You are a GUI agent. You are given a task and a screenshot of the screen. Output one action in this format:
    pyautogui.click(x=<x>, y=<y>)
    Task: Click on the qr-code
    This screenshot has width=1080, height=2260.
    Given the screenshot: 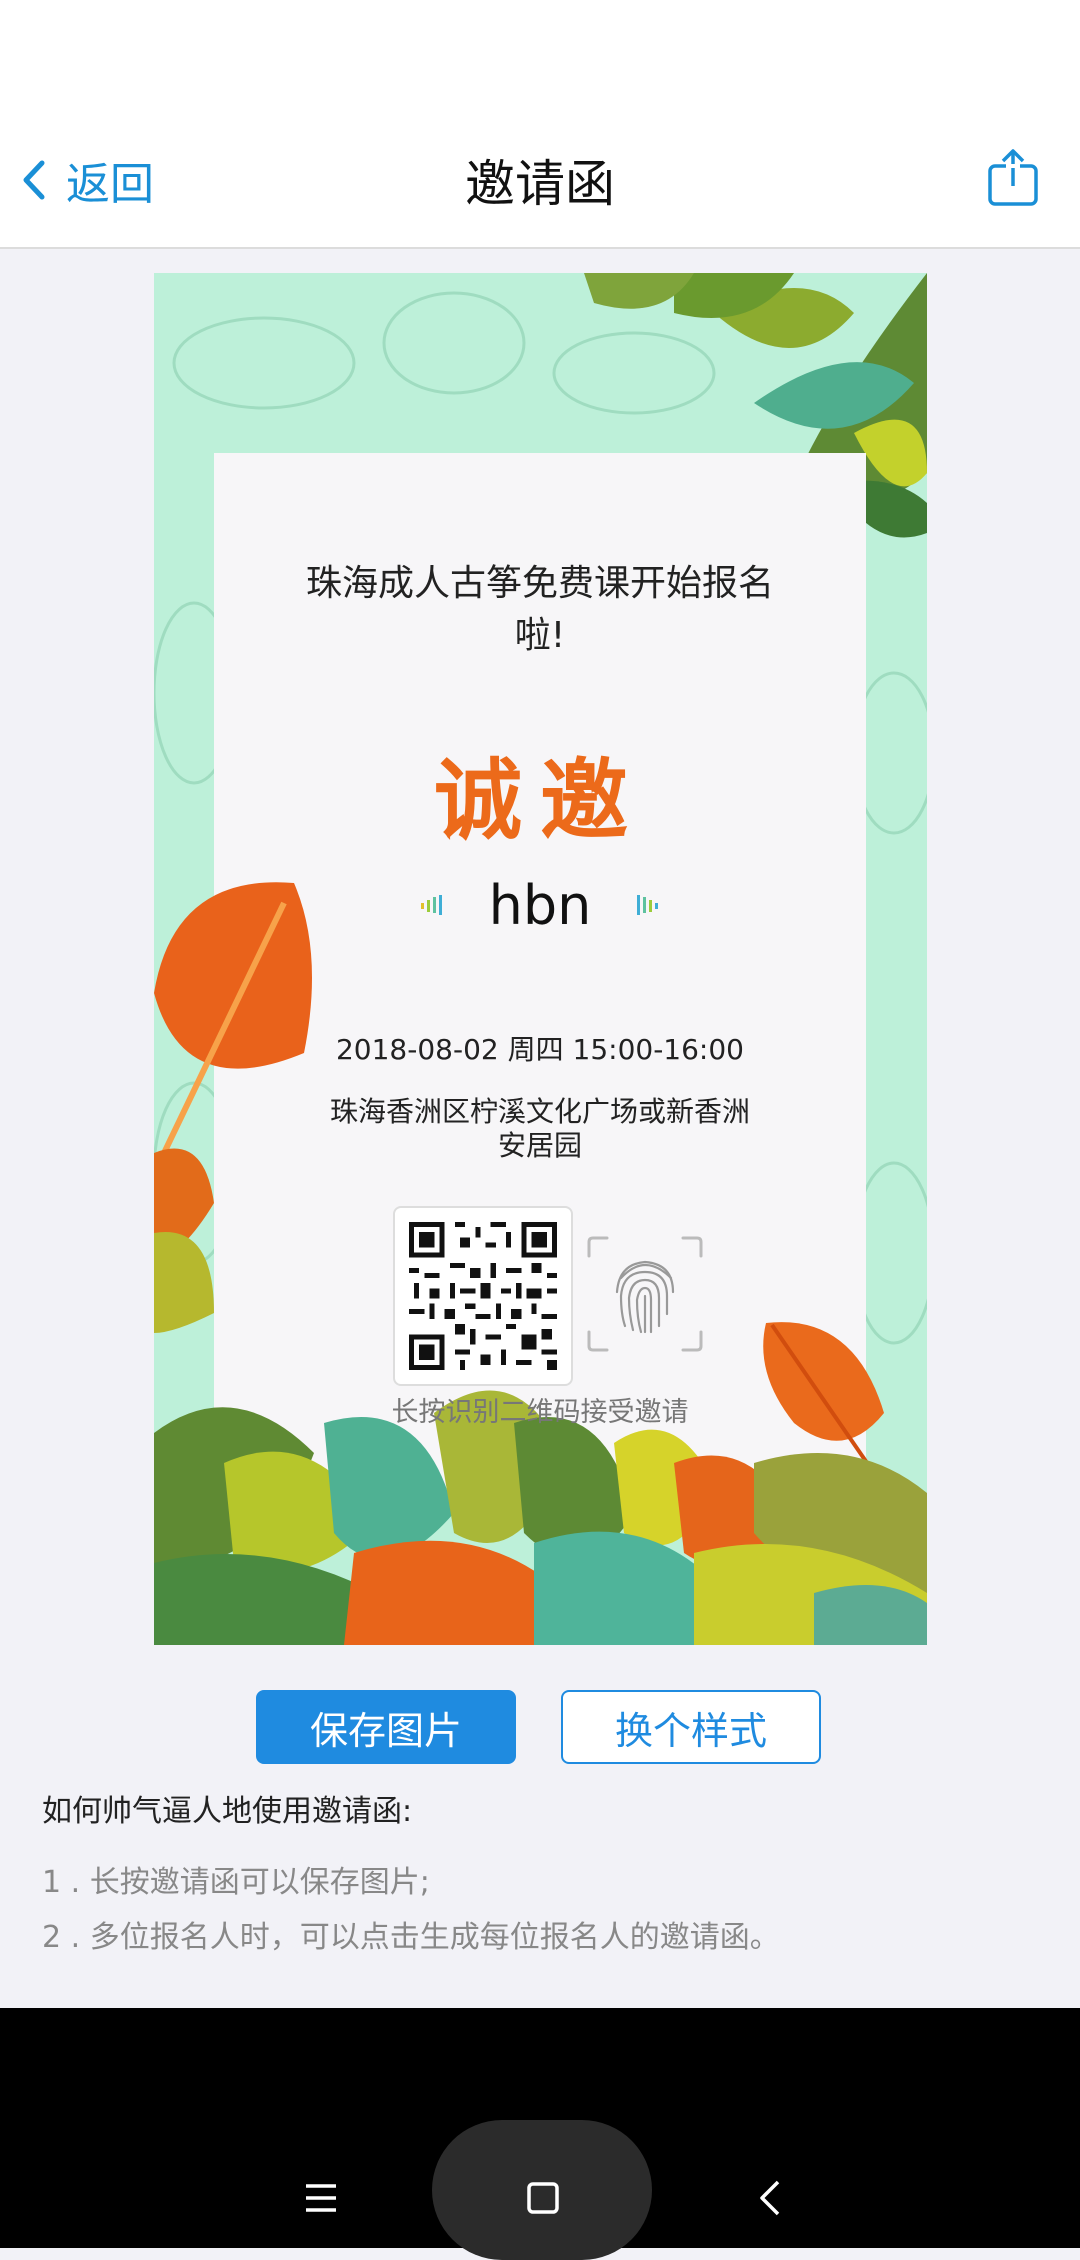 What is the action you would take?
    pyautogui.click(x=483, y=1296)
    